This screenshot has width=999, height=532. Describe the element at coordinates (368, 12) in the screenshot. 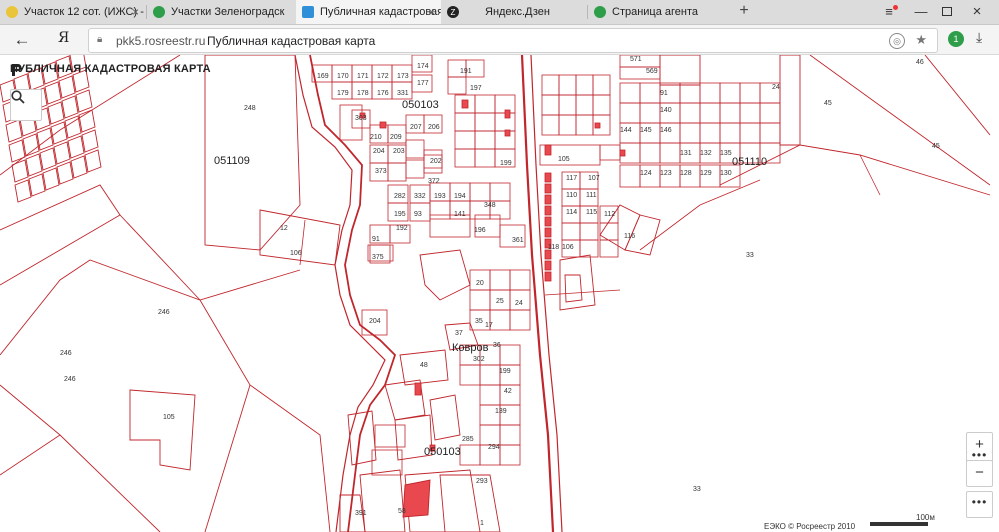

I see `tab-publichnaya-kadastrovaya: Публичная кадастровая ×` at that location.